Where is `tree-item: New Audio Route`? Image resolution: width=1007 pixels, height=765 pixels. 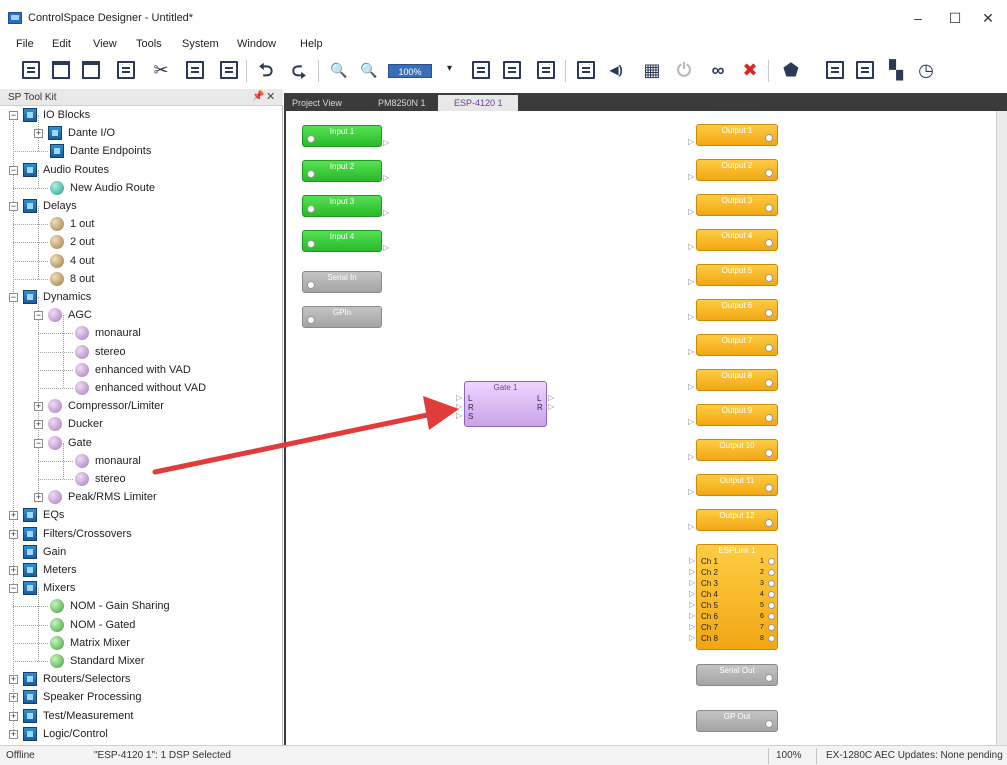
tree-item: New Audio Route is located at coordinates (141, 188).